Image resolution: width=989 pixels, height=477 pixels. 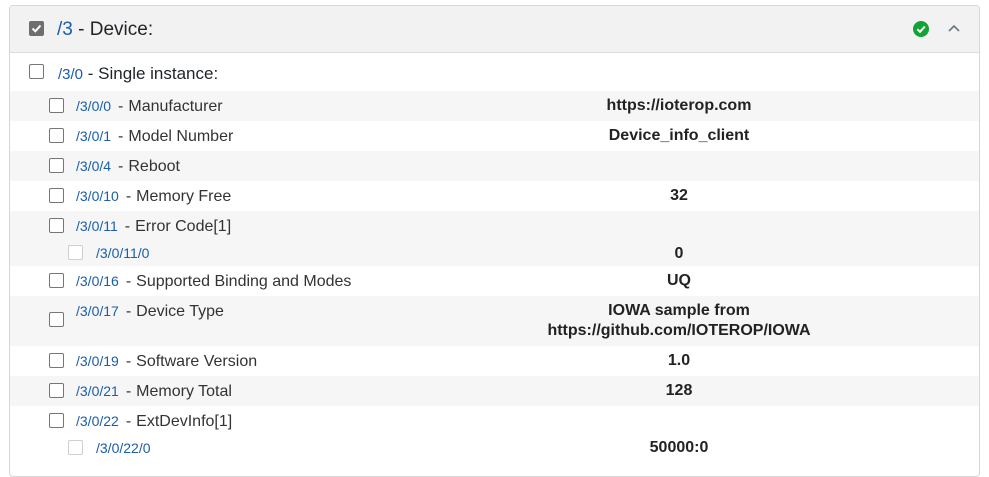 What do you see at coordinates (494, 281) in the screenshot?
I see `resource-row-supported-binding: /3/0/16- Supported Binding and Modes UQ` at bounding box center [494, 281].